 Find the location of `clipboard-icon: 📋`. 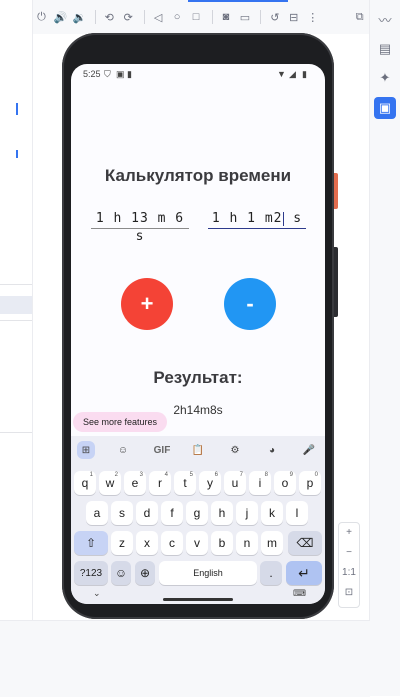

clipboard-icon: 📋 is located at coordinates (198, 450).